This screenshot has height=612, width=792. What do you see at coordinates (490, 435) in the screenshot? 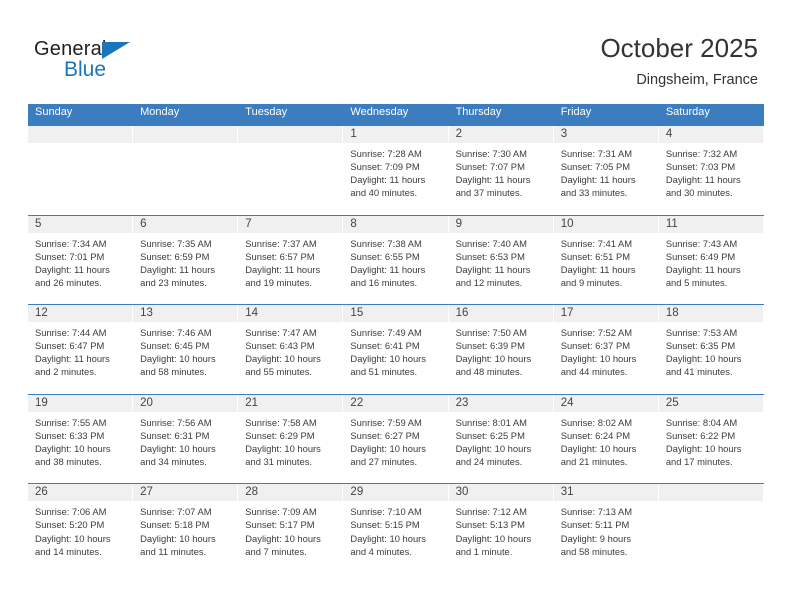
I see `sunset-text: Sunset: 6:25 PM` at bounding box center [490, 435].